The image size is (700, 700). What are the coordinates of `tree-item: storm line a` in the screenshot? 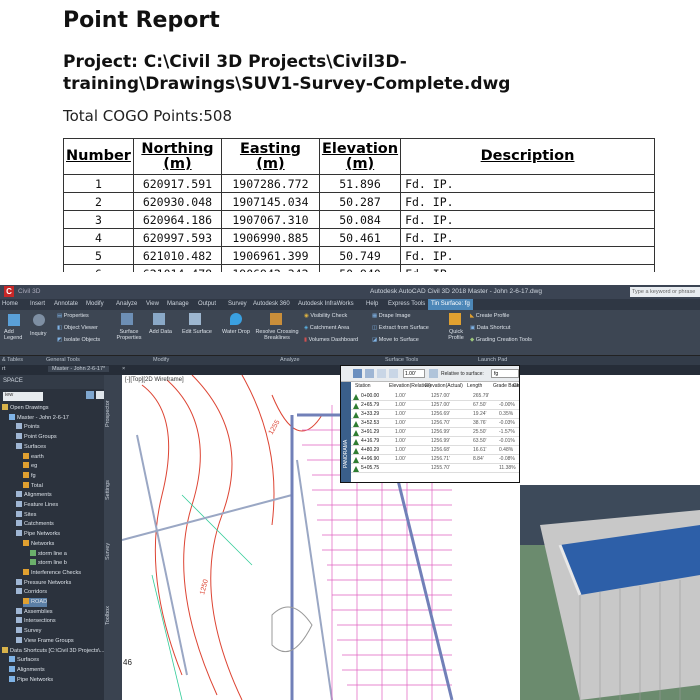 It's located at (48, 554).